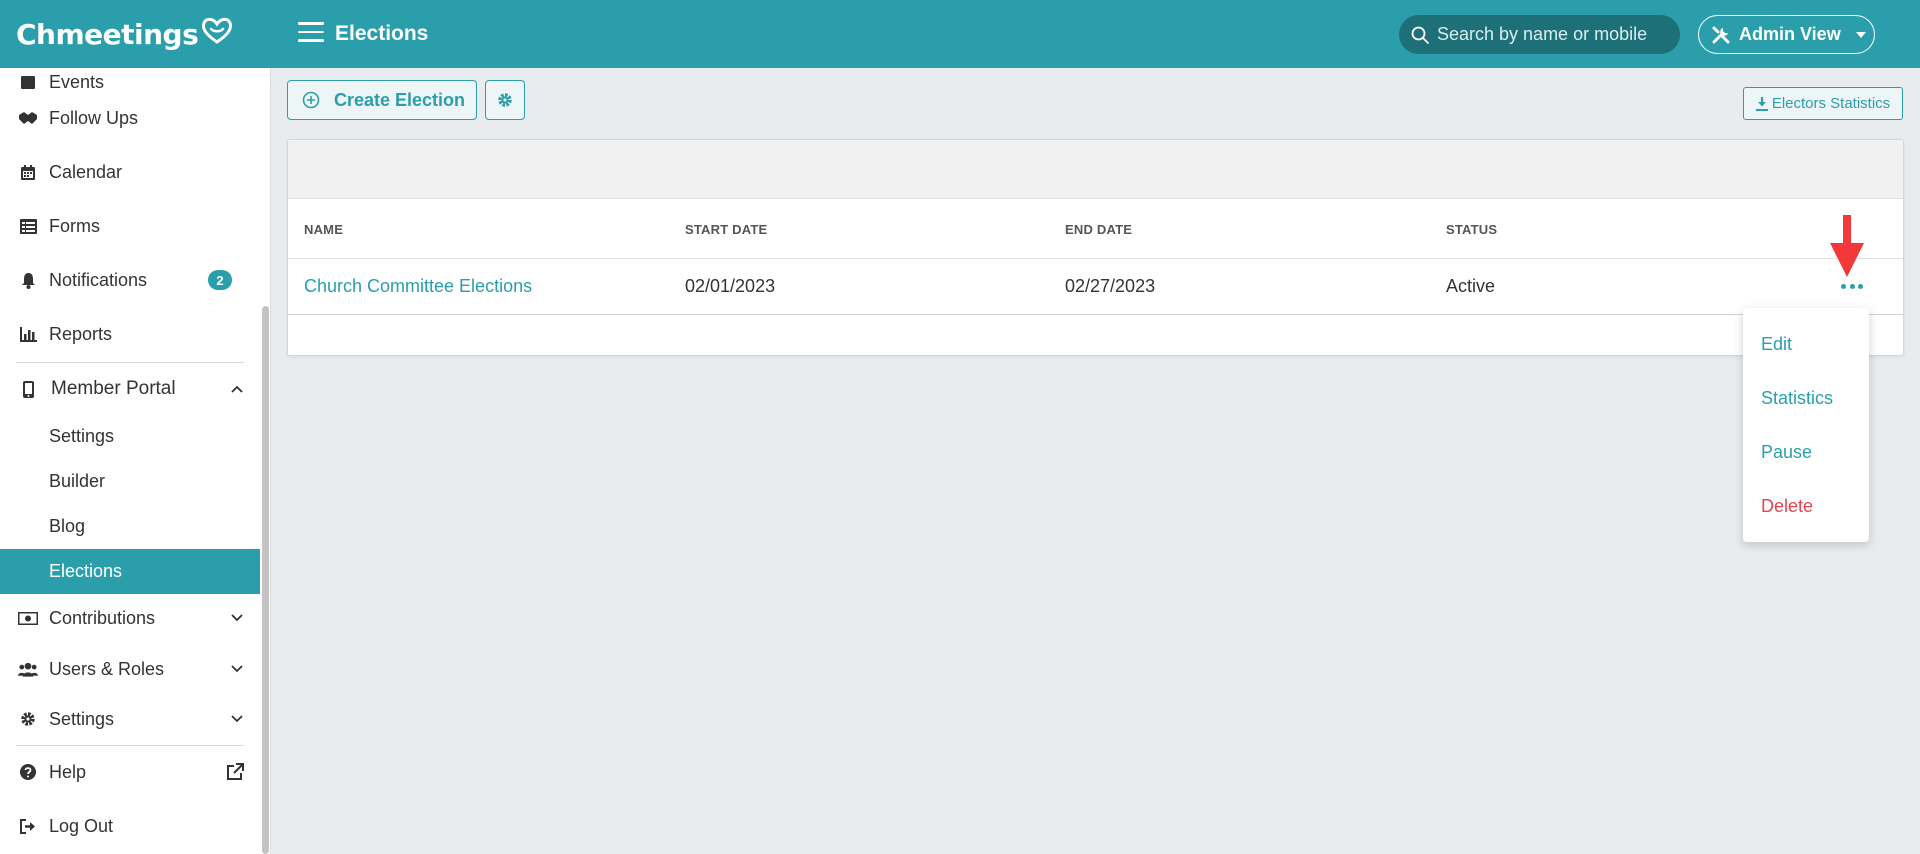  What do you see at coordinates (1797, 398) in the screenshot?
I see `menu-item-statistics: Statistics` at bounding box center [1797, 398].